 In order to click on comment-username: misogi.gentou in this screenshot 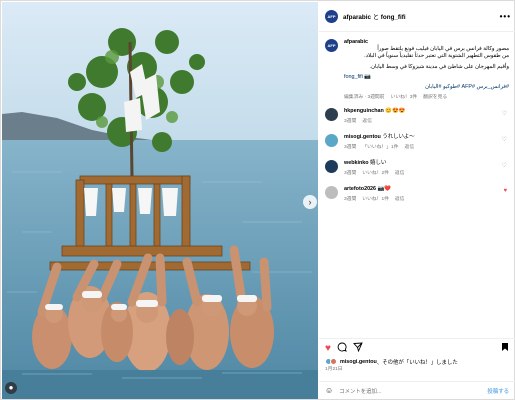, I will do `click(362, 137)`.